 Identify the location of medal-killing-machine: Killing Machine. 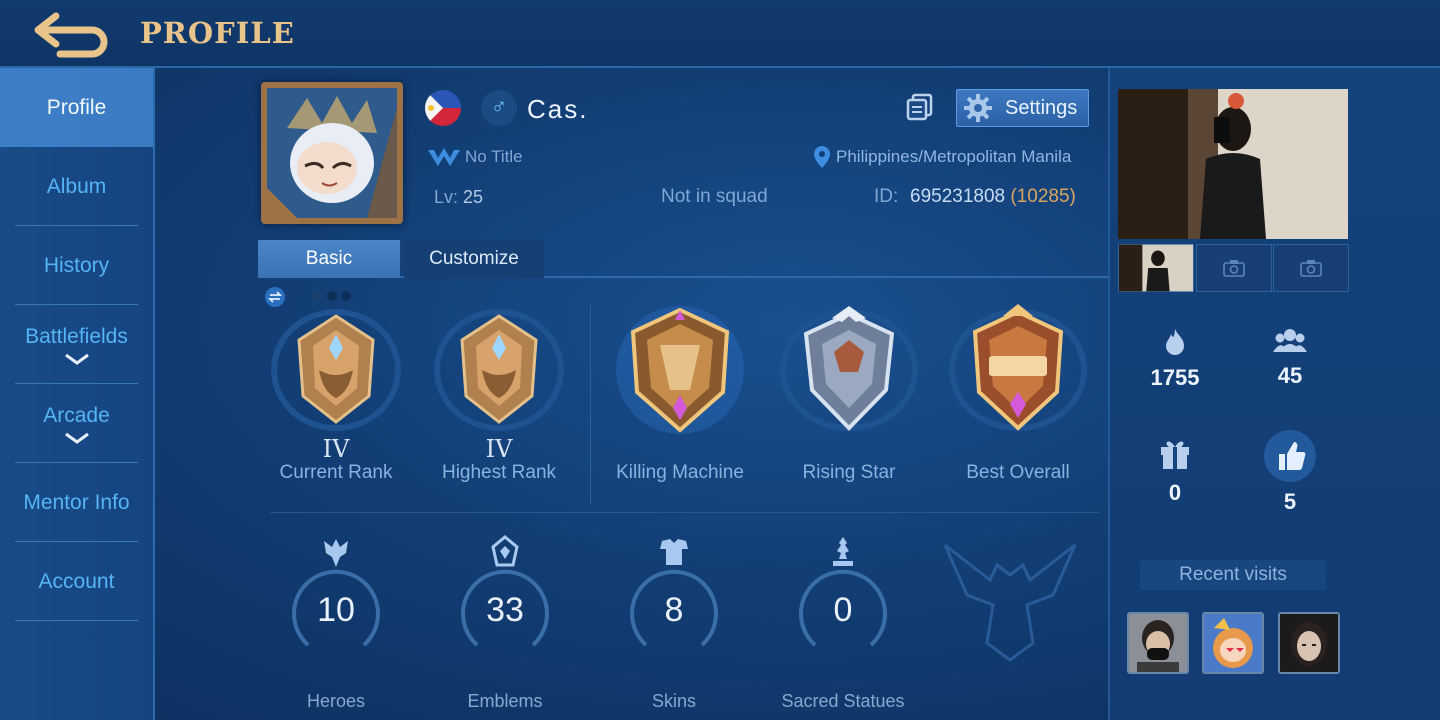
(680, 392).